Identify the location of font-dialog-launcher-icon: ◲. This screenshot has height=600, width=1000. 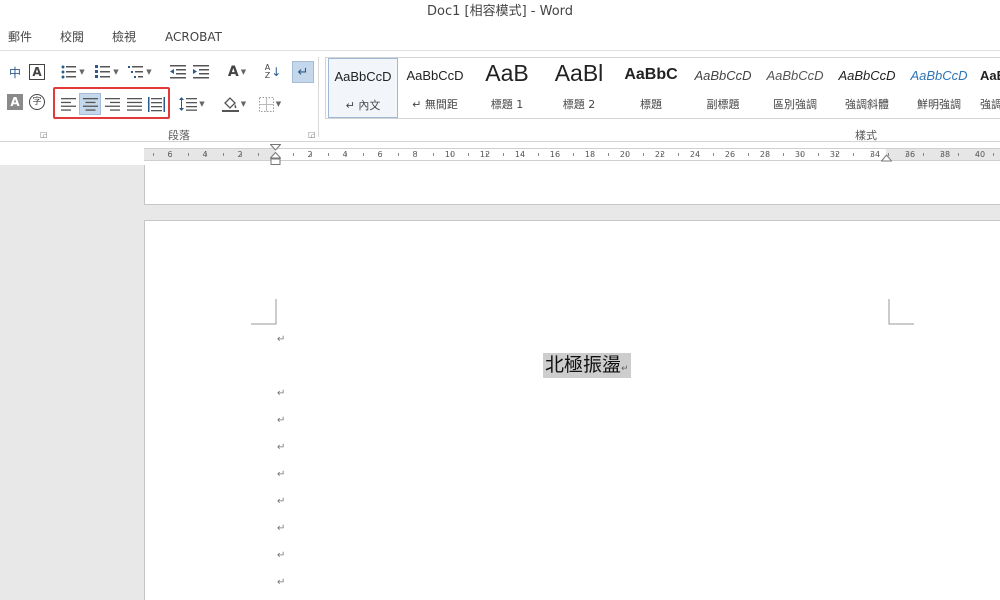
(44, 134).